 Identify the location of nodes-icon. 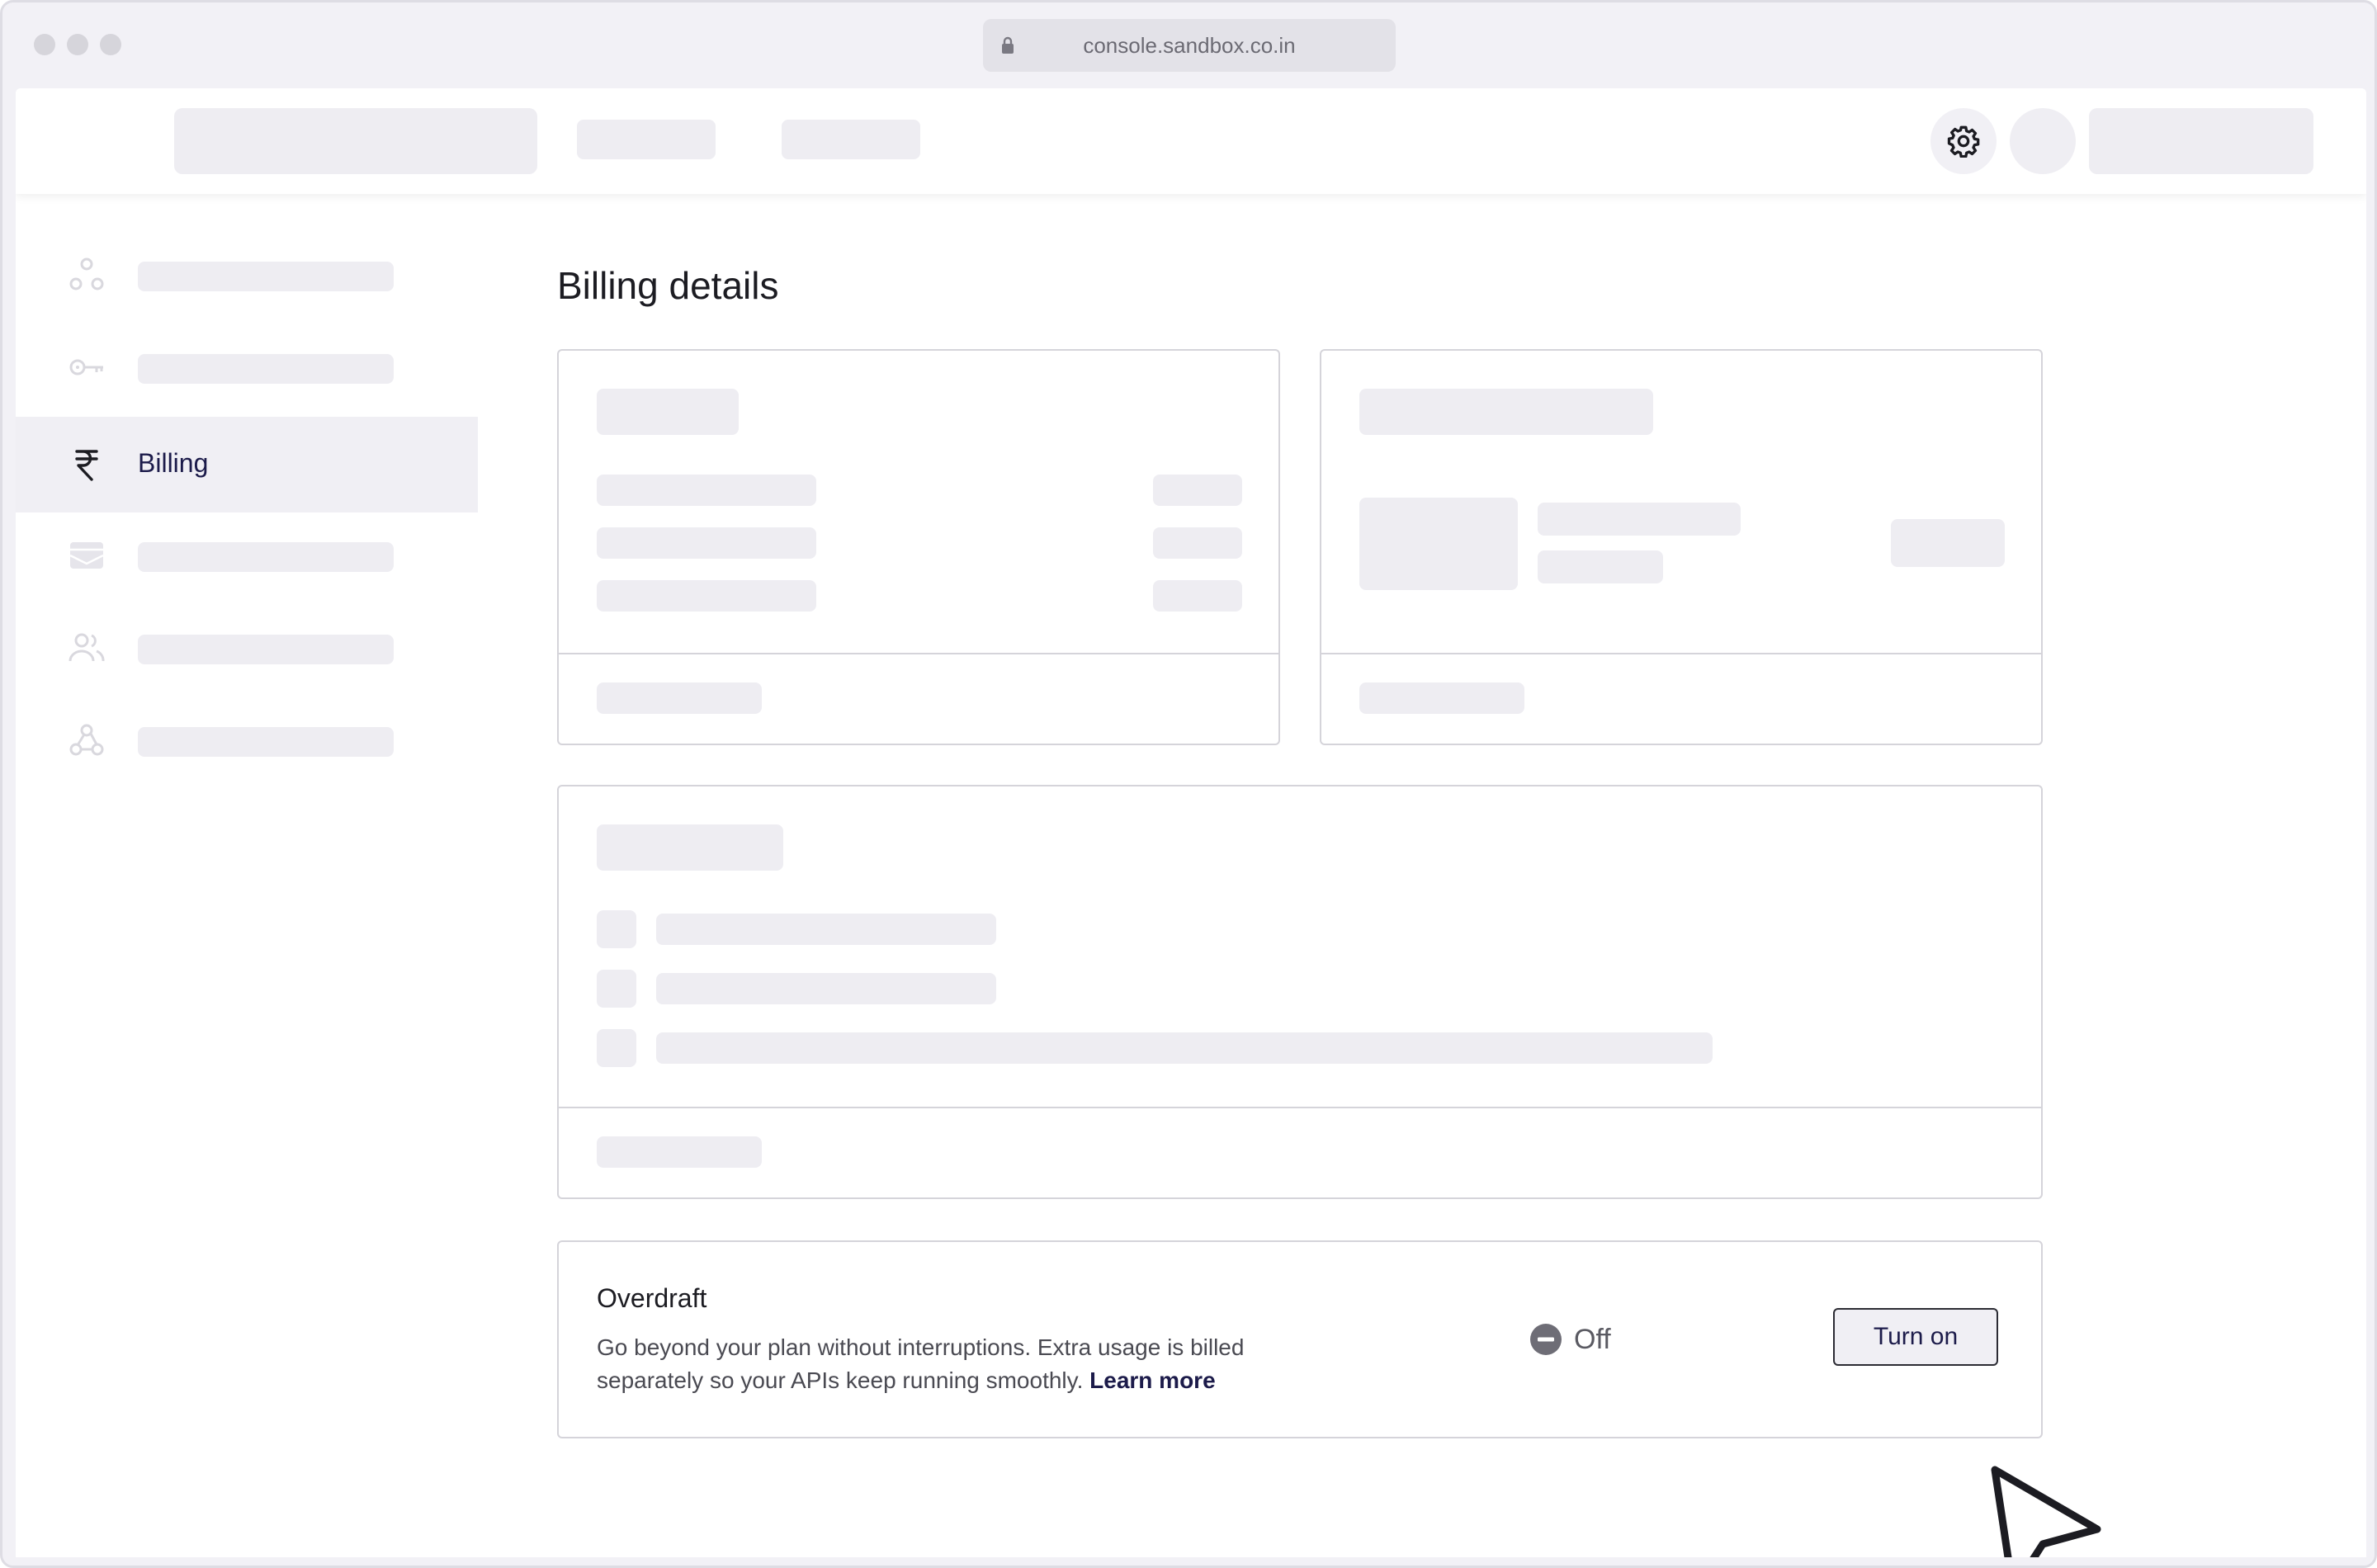
(86, 273).